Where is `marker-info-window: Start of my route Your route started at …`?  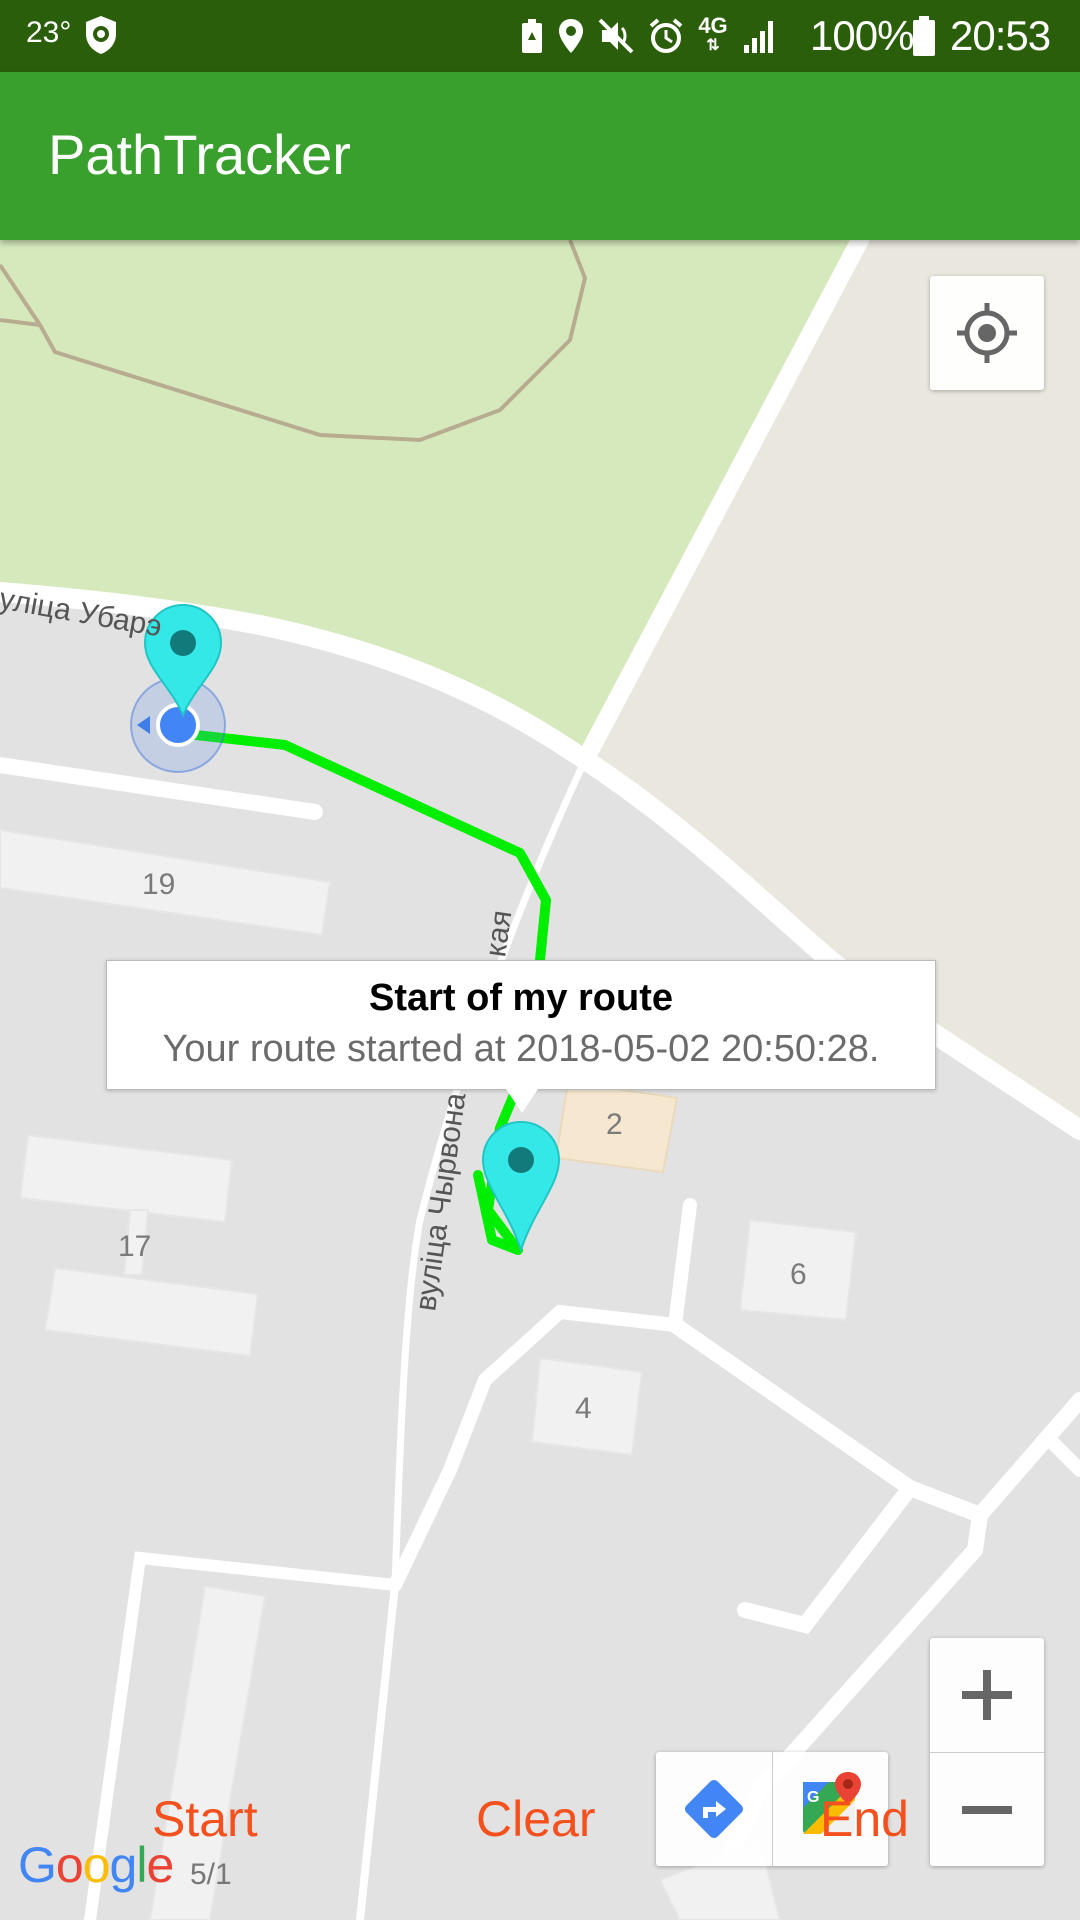 marker-info-window: Start of my route Your route started at … is located at coordinates (521, 1025).